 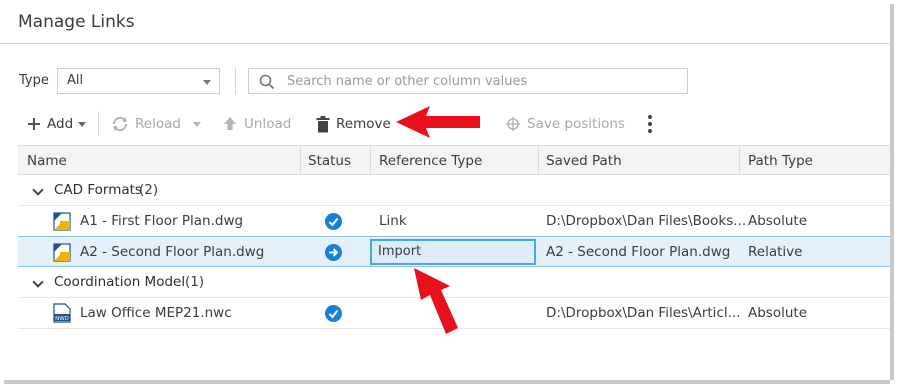 What do you see at coordinates (333, 252) in the screenshot?
I see `status-arrow-icon` at bounding box center [333, 252].